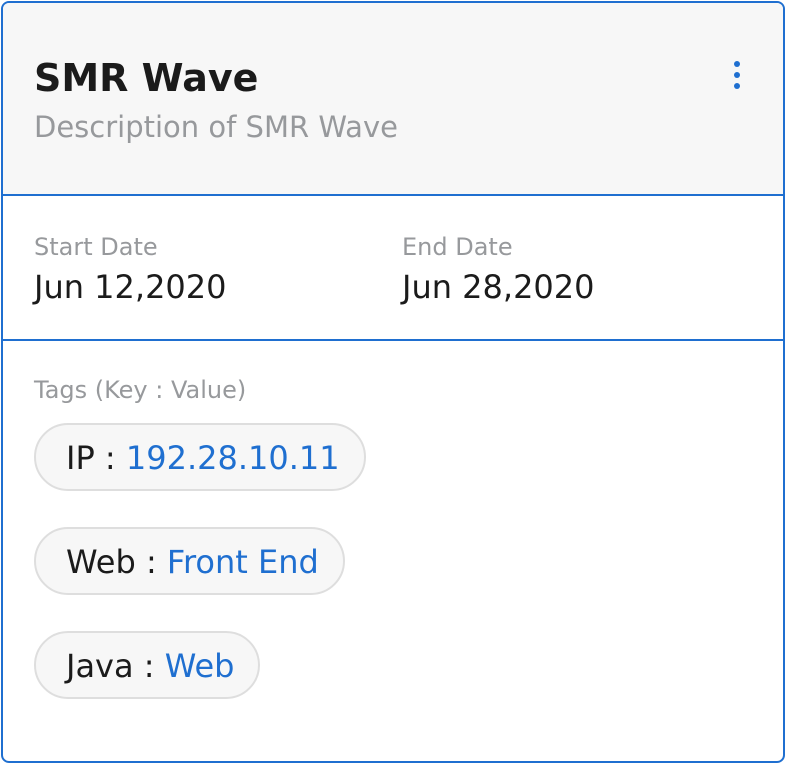 This screenshot has height=766, width=788. I want to click on tag-key: Web, so click(101, 562).